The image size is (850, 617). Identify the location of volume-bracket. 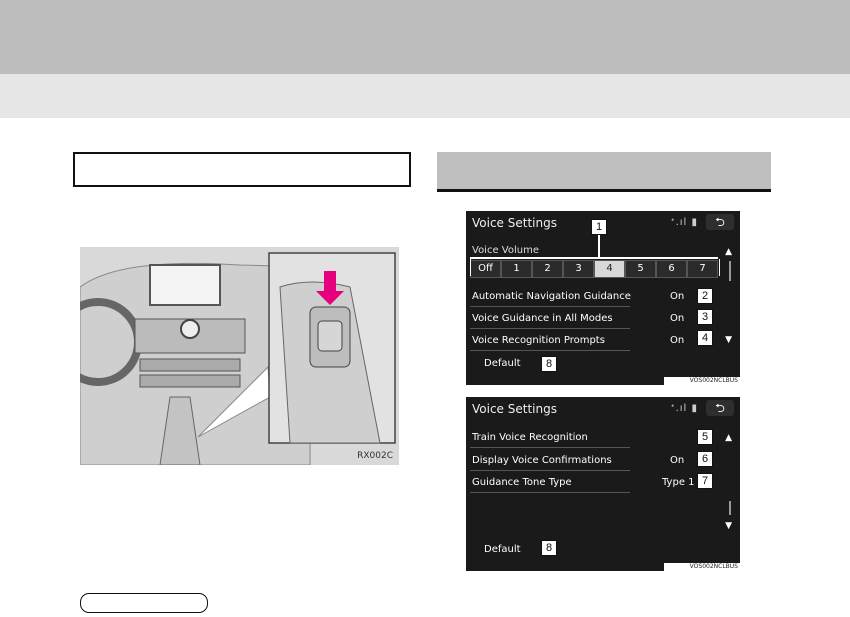
(595, 267).